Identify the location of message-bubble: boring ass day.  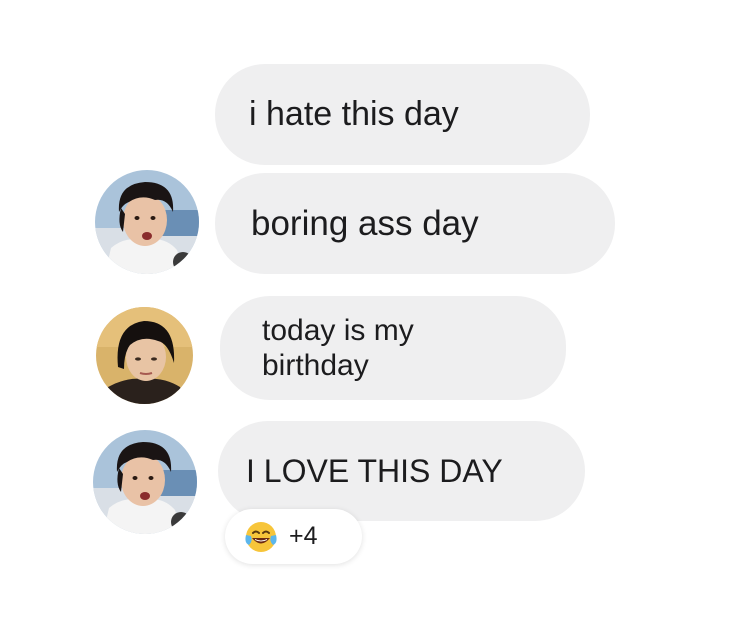
(415, 223).